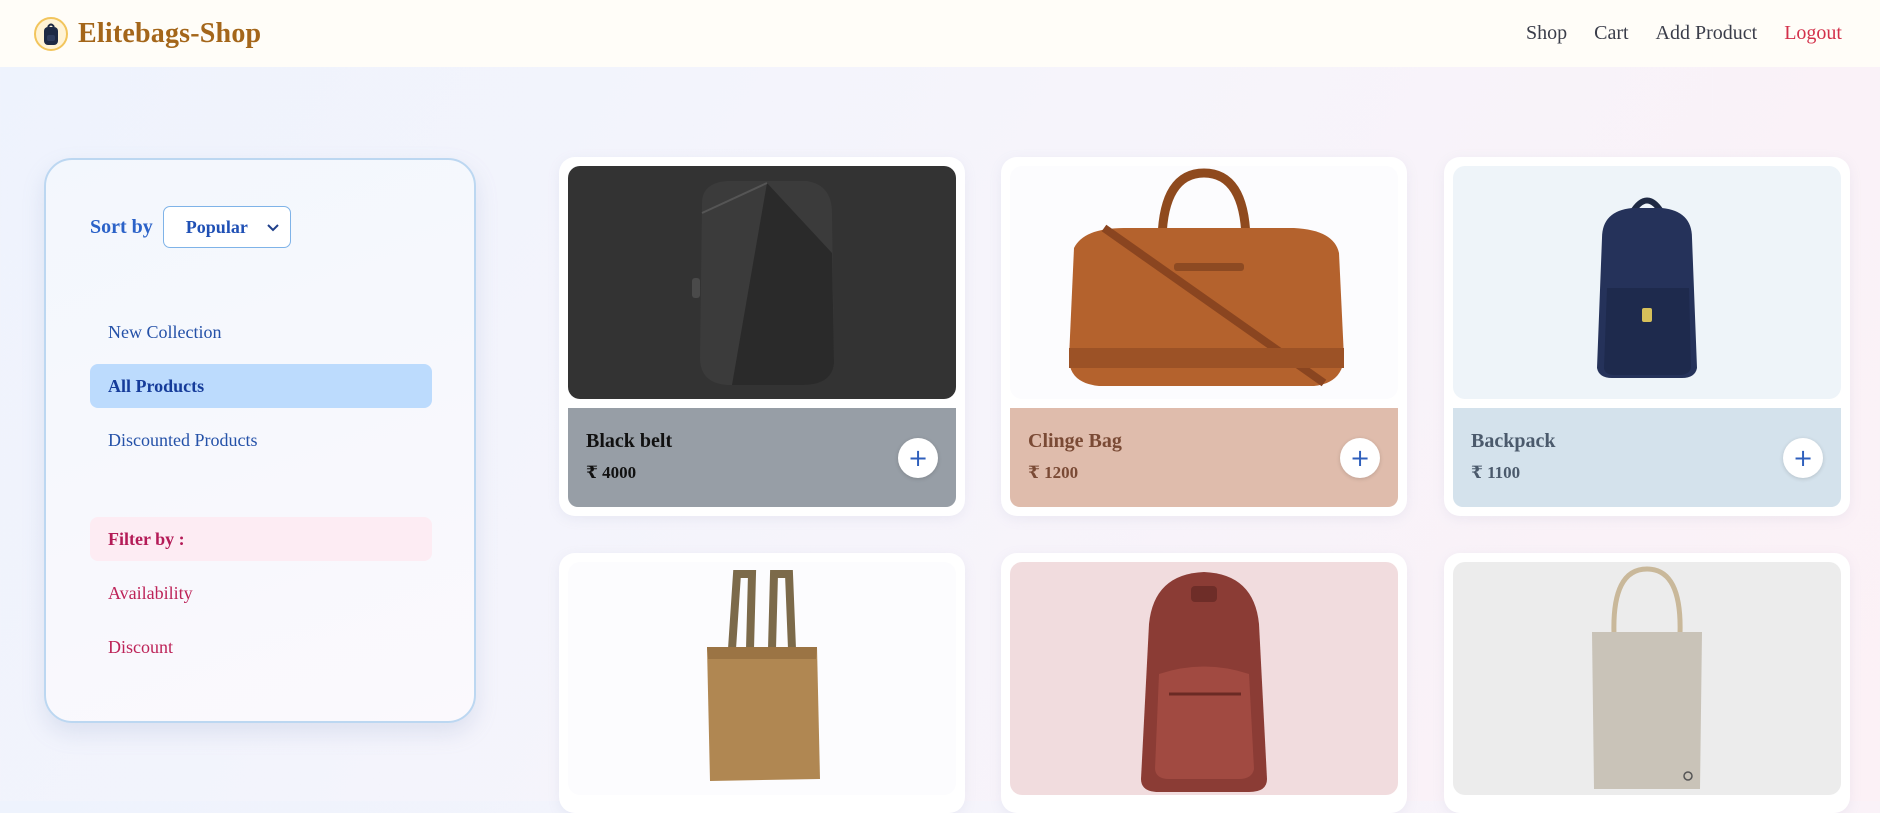 The image size is (1880, 813). What do you see at coordinates (1813, 33) in the screenshot?
I see `nav-logout-link: Logout` at bounding box center [1813, 33].